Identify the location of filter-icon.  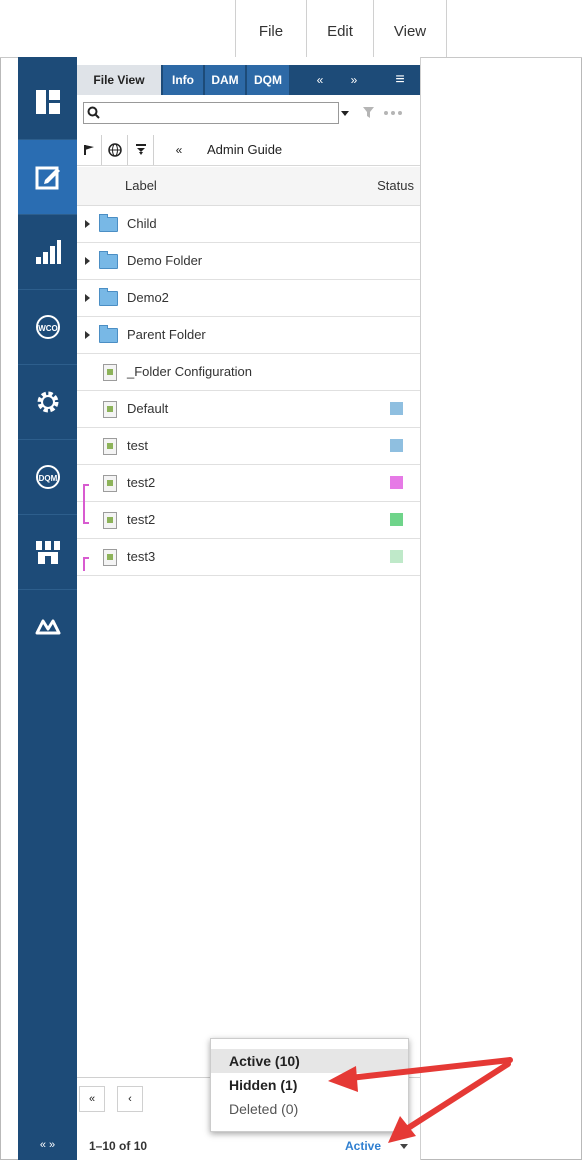
(369, 113).